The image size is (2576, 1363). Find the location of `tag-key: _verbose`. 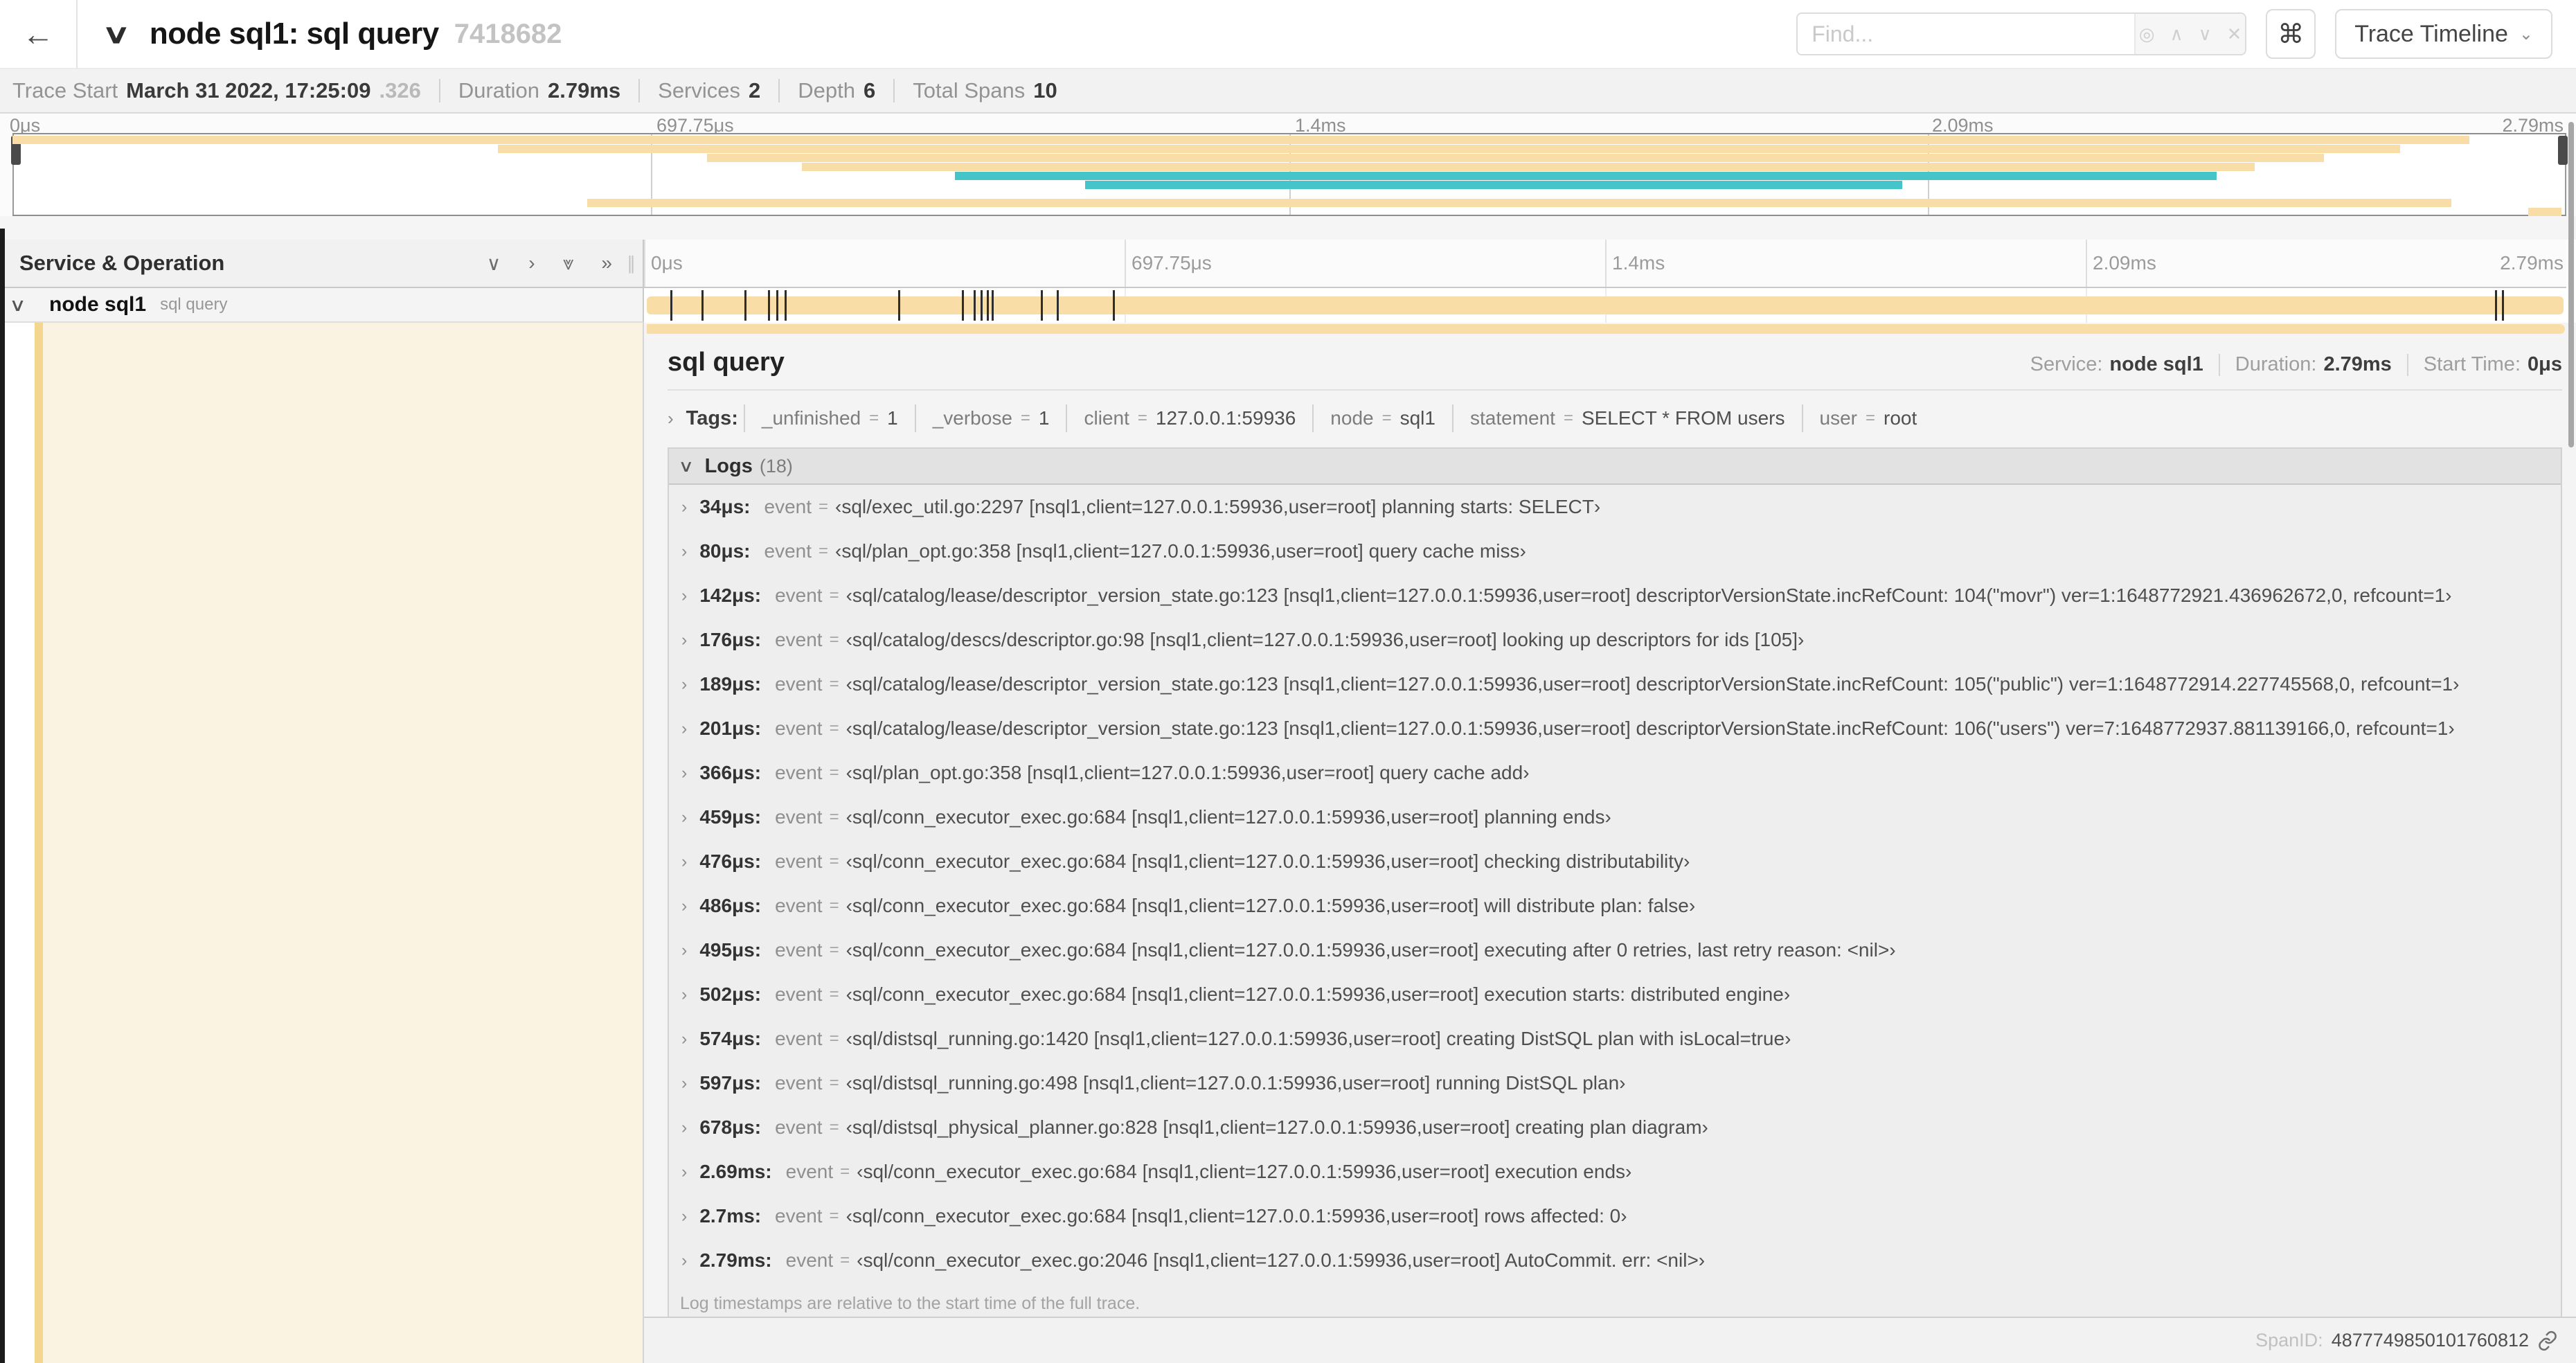

tag-key: _verbose is located at coordinates (972, 418).